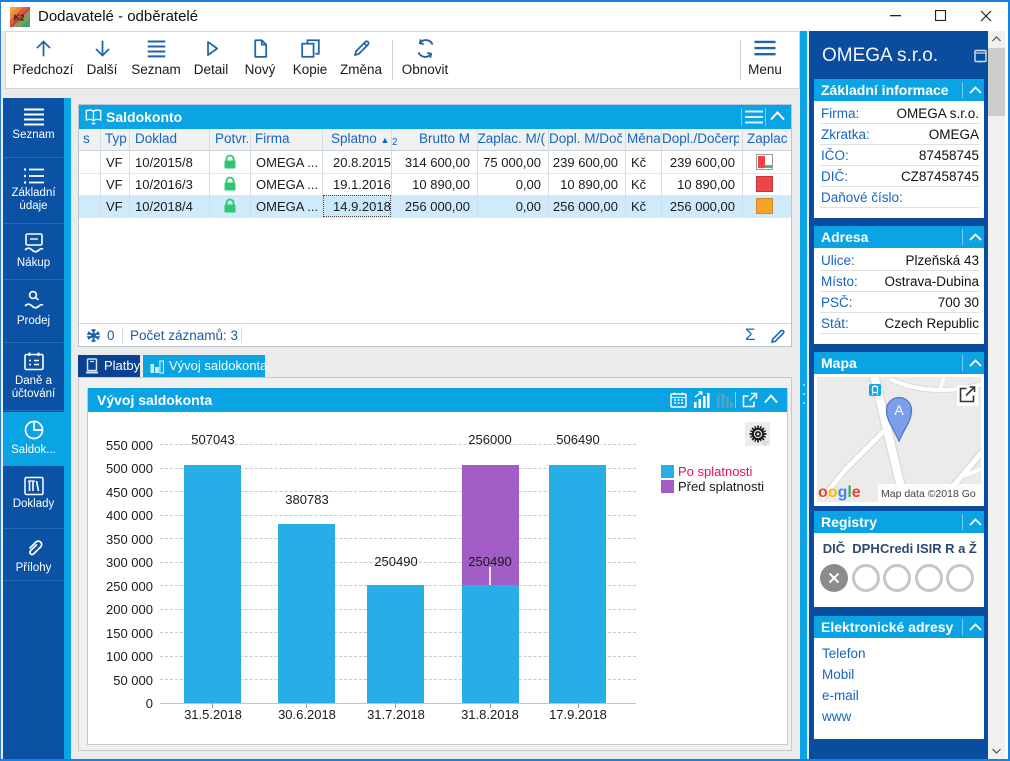 The image size is (1010, 761). What do you see at coordinates (839, 492) in the screenshot?
I see `svg-text: oogle` at bounding box center [839, 492].